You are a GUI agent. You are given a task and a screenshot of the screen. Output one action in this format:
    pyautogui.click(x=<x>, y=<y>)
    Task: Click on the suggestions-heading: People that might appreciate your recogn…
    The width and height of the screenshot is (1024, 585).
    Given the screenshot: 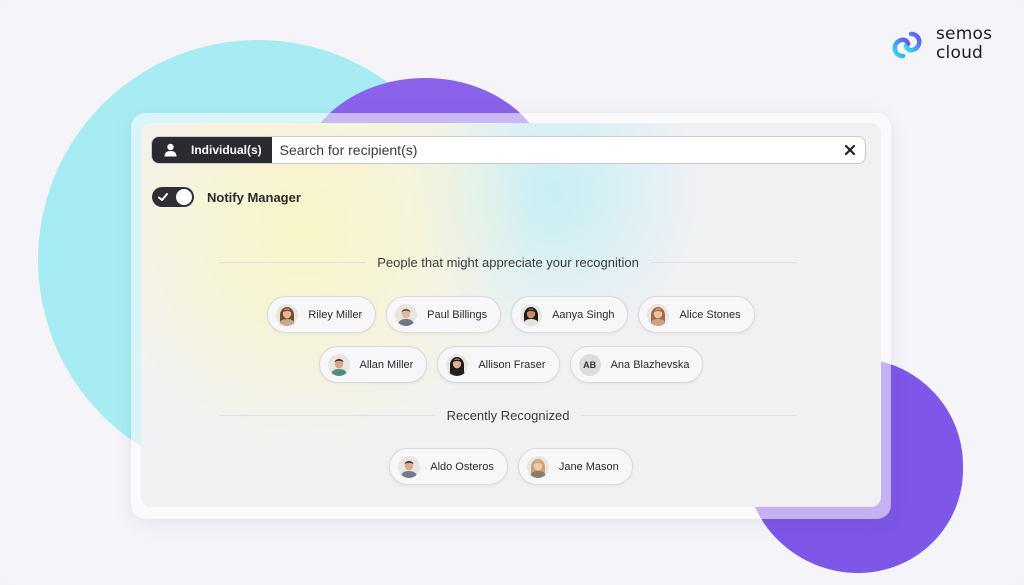 What is the action you would take?
    pyautogui.click(x=508, y=262)
    